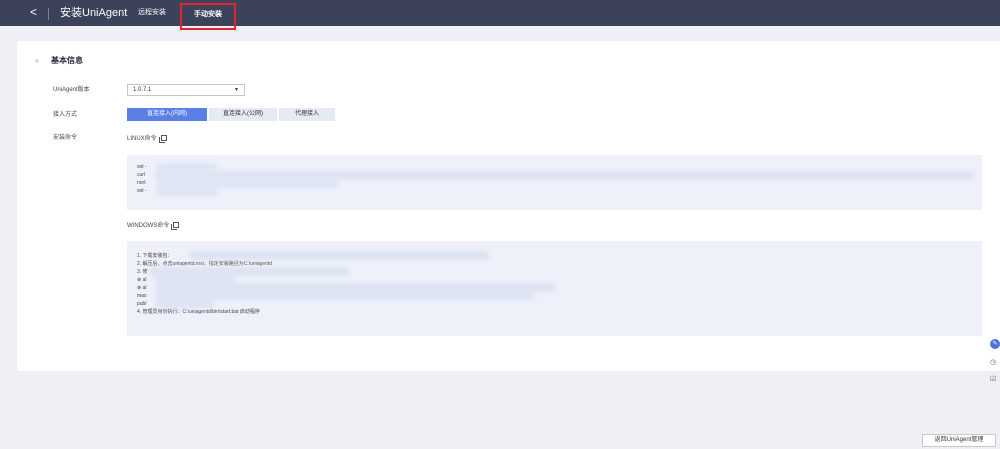 Image resolution: width=1000 pixels, height=449 pixels. What do you see at coordinates (186, 90) in the screenshot?
I see `version-select: 1.0.7.1 ▼` at bounding box center [186, 90].